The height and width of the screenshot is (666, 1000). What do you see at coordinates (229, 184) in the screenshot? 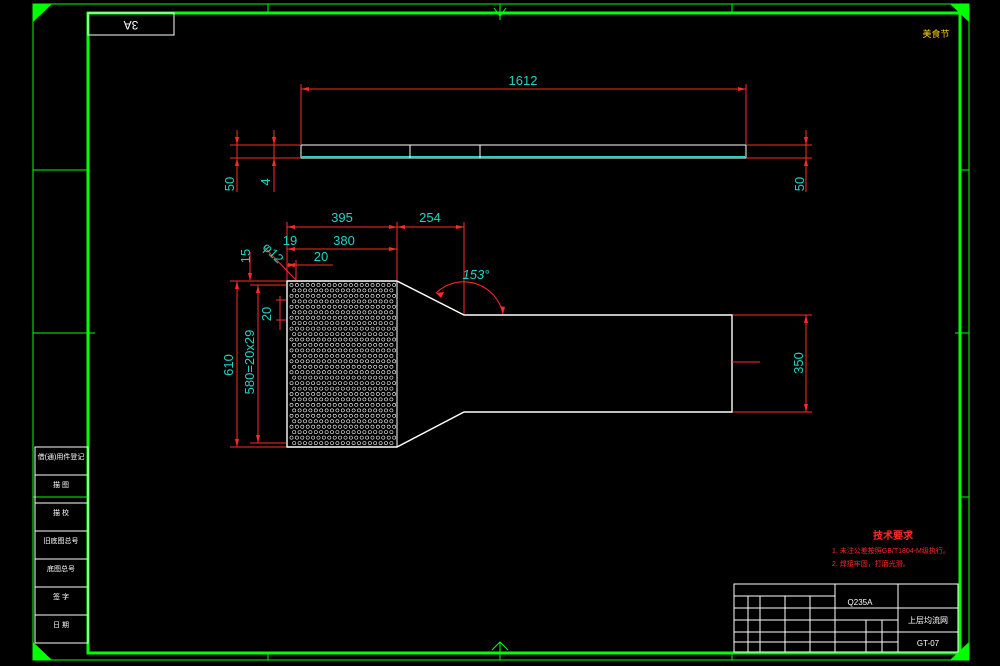
I see `dim-50-left: 50` at bounding box center [229, 184].